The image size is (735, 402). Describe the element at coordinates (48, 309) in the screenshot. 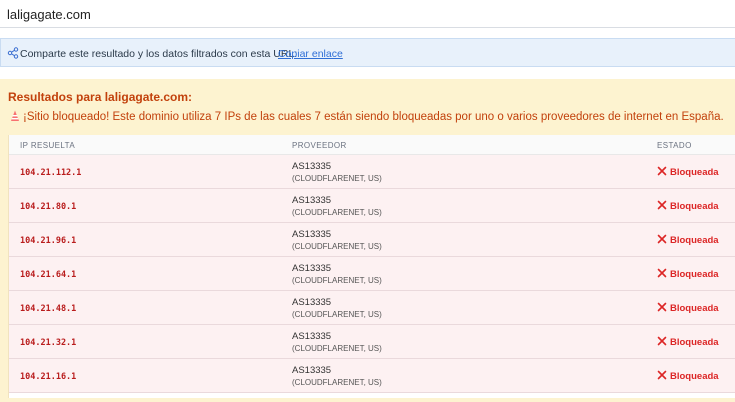

I see `ip-cell: 104.21.48.1` at that location.